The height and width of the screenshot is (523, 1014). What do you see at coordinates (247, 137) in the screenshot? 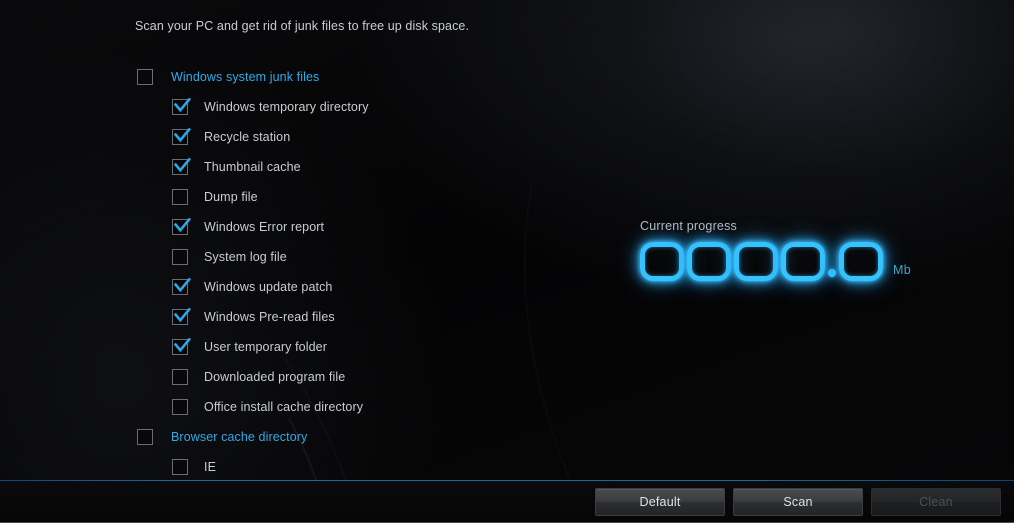
I see `list-item-label: Recycle station` at bounding box center [247, 137].